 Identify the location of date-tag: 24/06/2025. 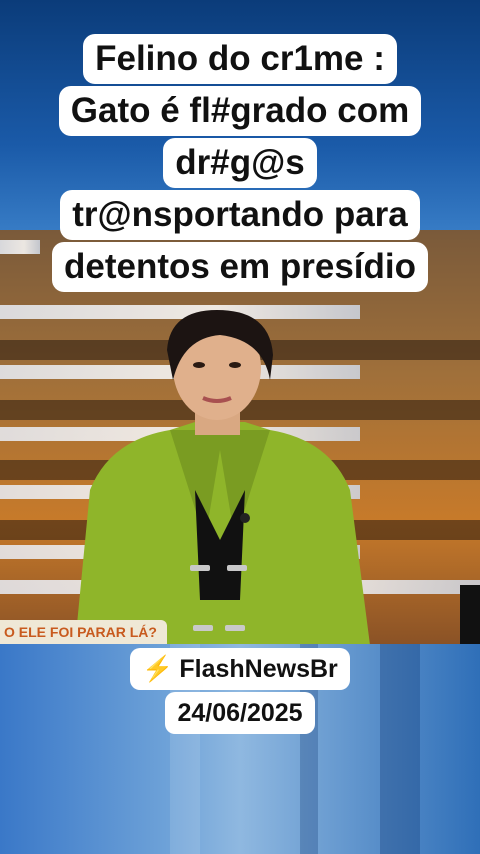
(240, 713).